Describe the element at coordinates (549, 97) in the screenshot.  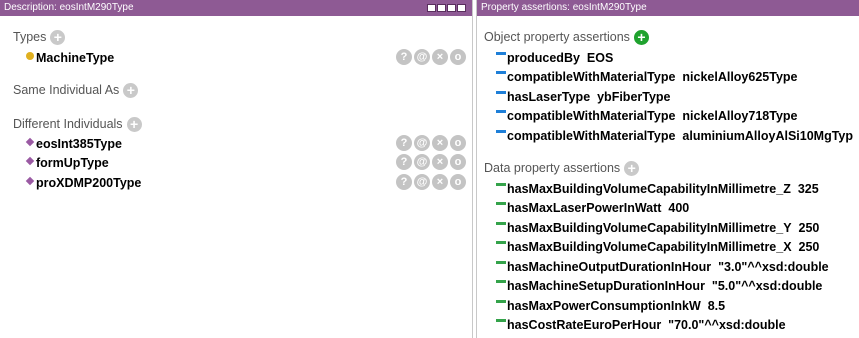
I see `property-name: hasLaserType` at that location.